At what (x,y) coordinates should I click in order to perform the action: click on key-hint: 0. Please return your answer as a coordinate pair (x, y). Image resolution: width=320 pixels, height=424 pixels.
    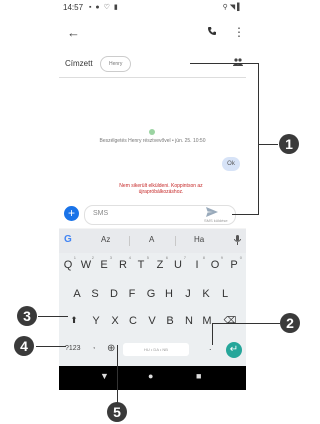
    Looking at the image, I should click on (240, 257).